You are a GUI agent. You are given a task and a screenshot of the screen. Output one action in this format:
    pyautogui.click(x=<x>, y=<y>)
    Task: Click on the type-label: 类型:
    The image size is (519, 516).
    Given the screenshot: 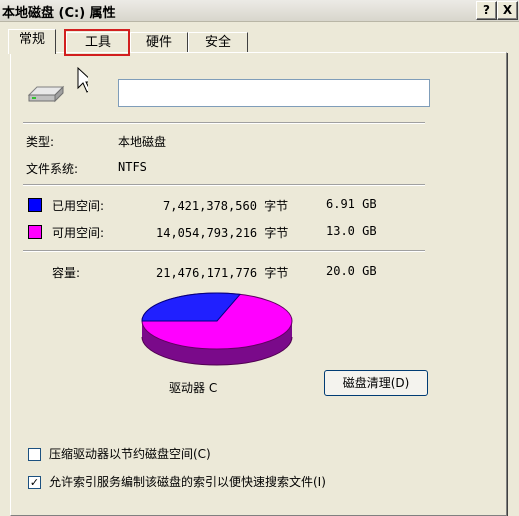 What is the action you would take?
    pyautogui.click(x=40, y=142)
    